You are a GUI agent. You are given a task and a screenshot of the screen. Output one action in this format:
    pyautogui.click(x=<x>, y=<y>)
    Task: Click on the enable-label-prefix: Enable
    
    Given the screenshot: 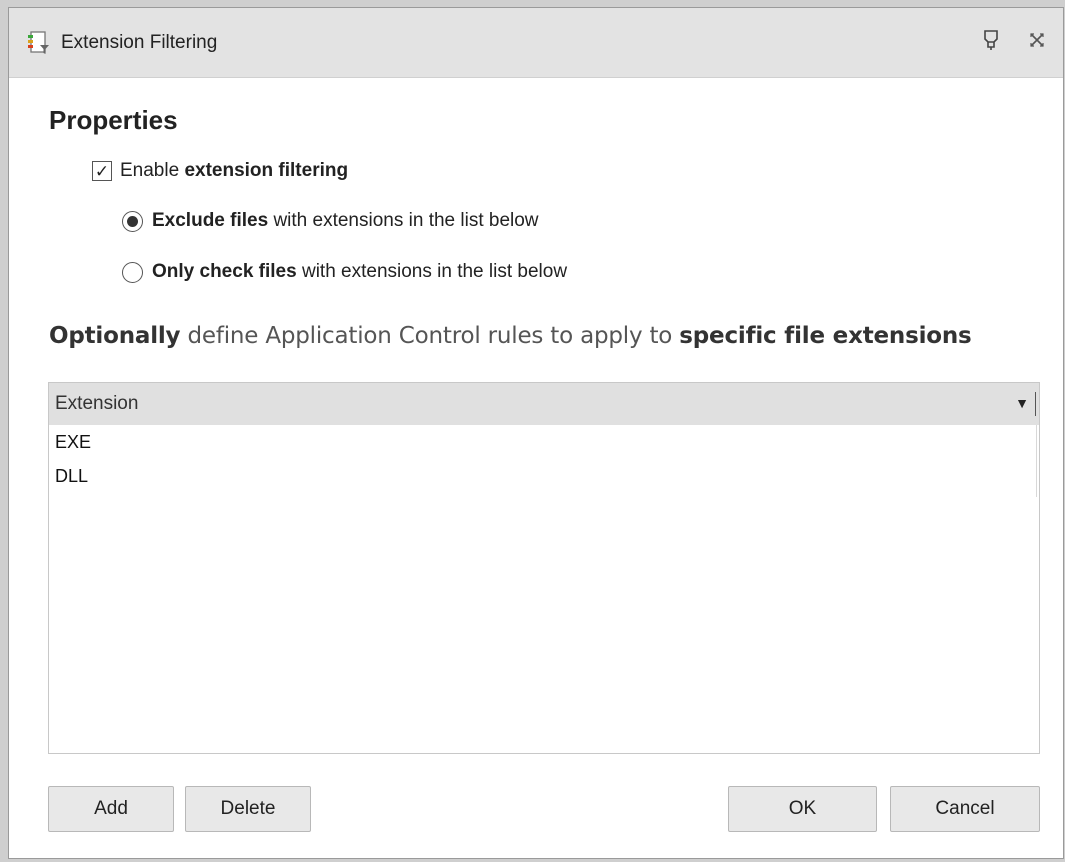 What is the action you would take?
    pyautogui.click(x=152, y=170)
    